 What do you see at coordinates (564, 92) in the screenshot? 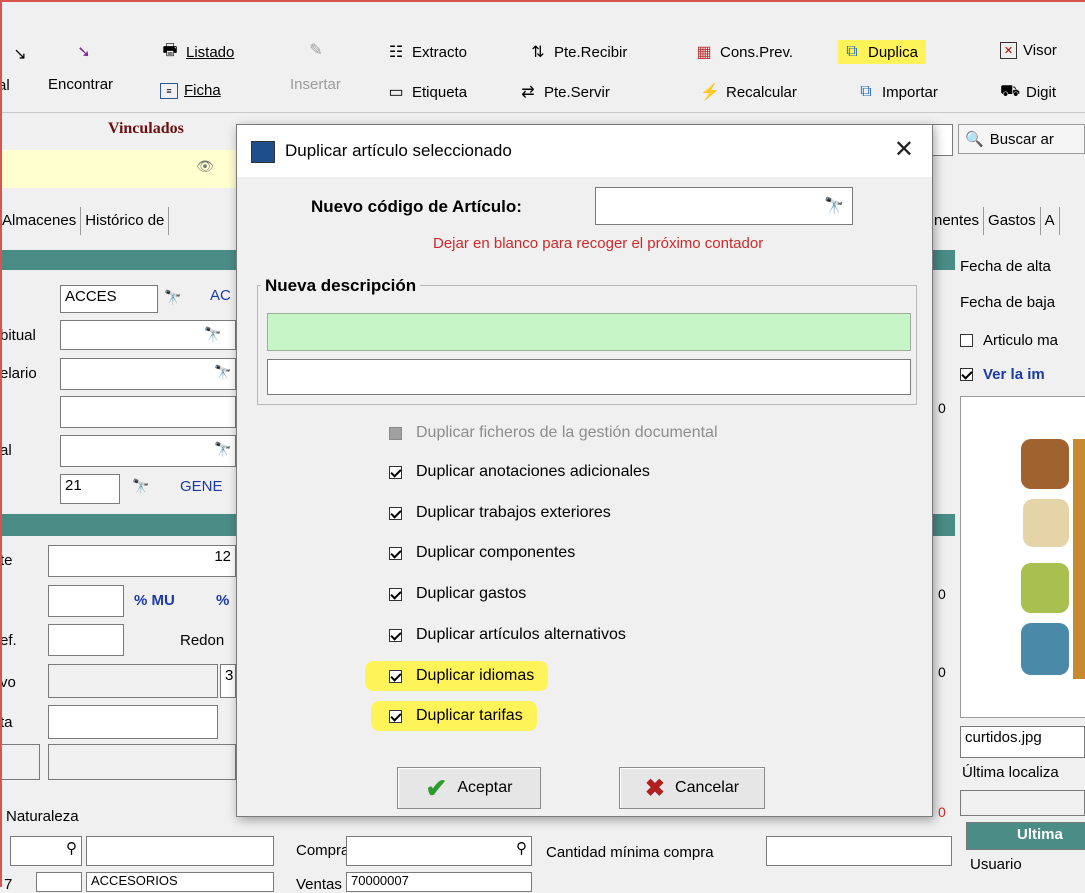
I see `pte-servir-button: ⇄ Pte.Servir` at bounding box center [564, 92].